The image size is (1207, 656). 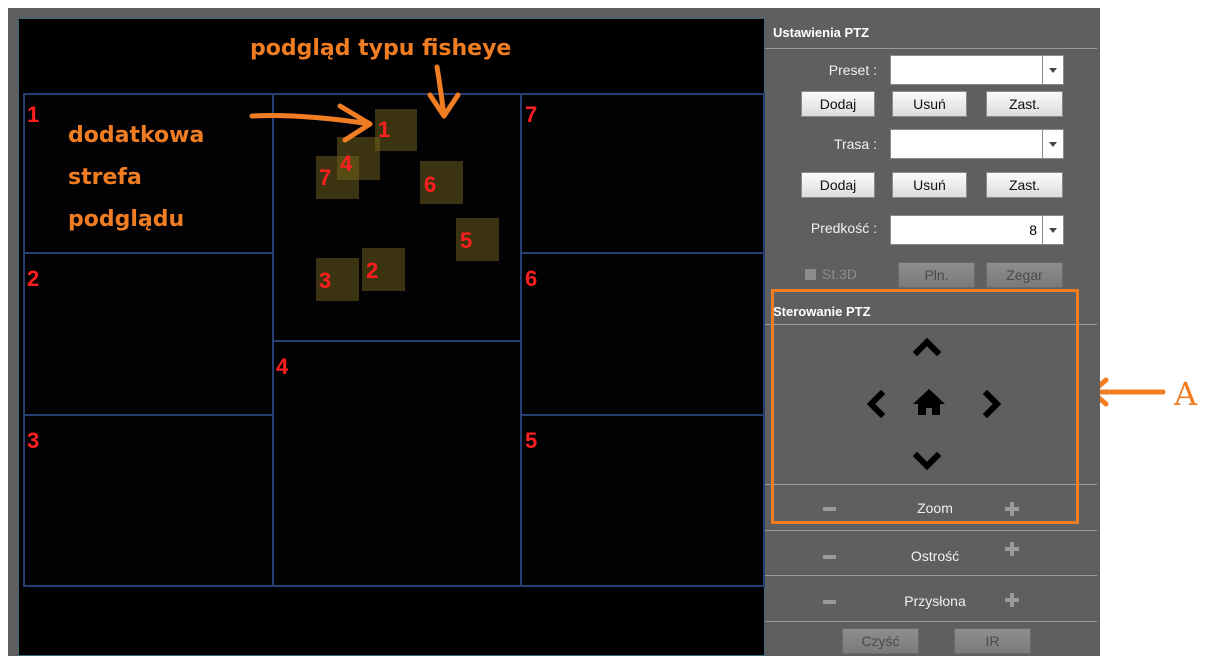 I want to click on fisheye-roi-number: 7, so click(x=325, y=177).